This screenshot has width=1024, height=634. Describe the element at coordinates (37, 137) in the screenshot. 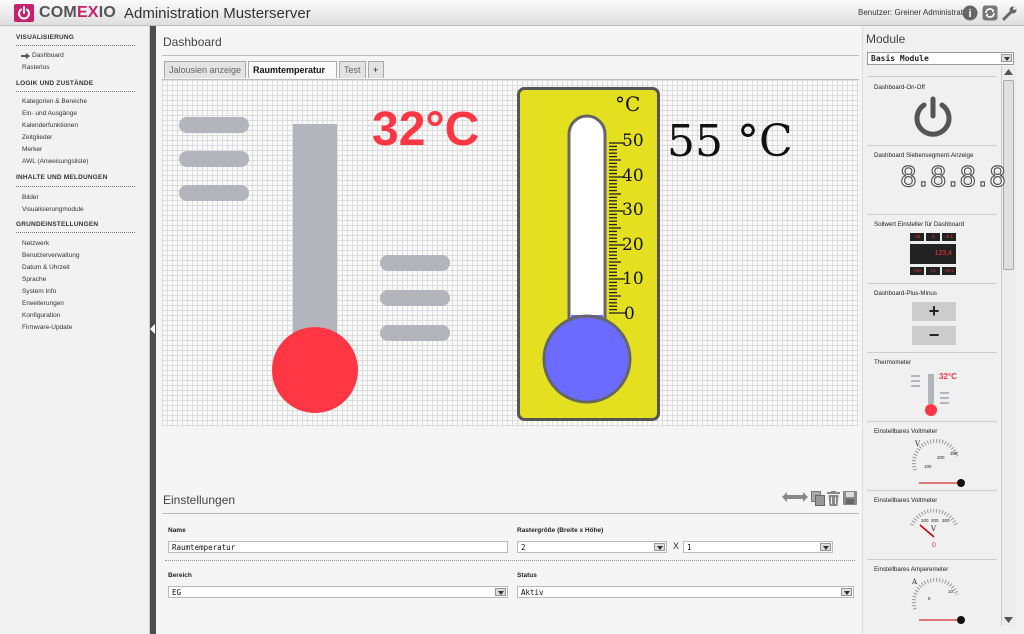

I see `sidebar-item-zeitglieder: Zeitglieder` at that location.